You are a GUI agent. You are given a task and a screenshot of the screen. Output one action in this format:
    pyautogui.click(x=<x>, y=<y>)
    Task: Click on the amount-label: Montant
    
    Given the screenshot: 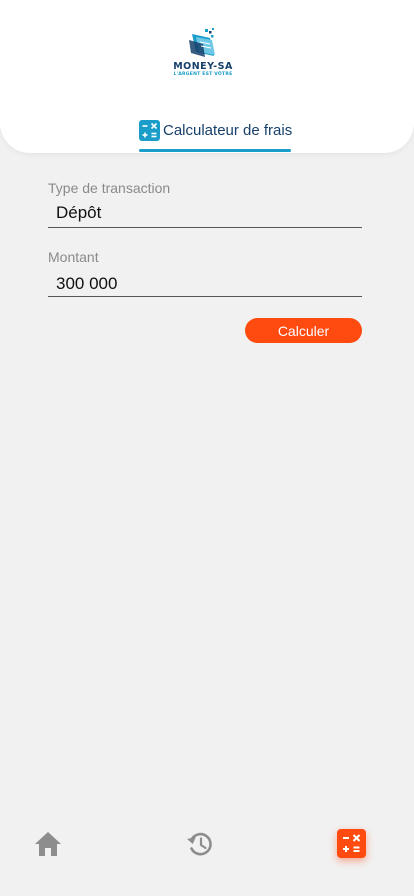 What is the action you would take?
    pyautogui.click(x=73, y=257)
    